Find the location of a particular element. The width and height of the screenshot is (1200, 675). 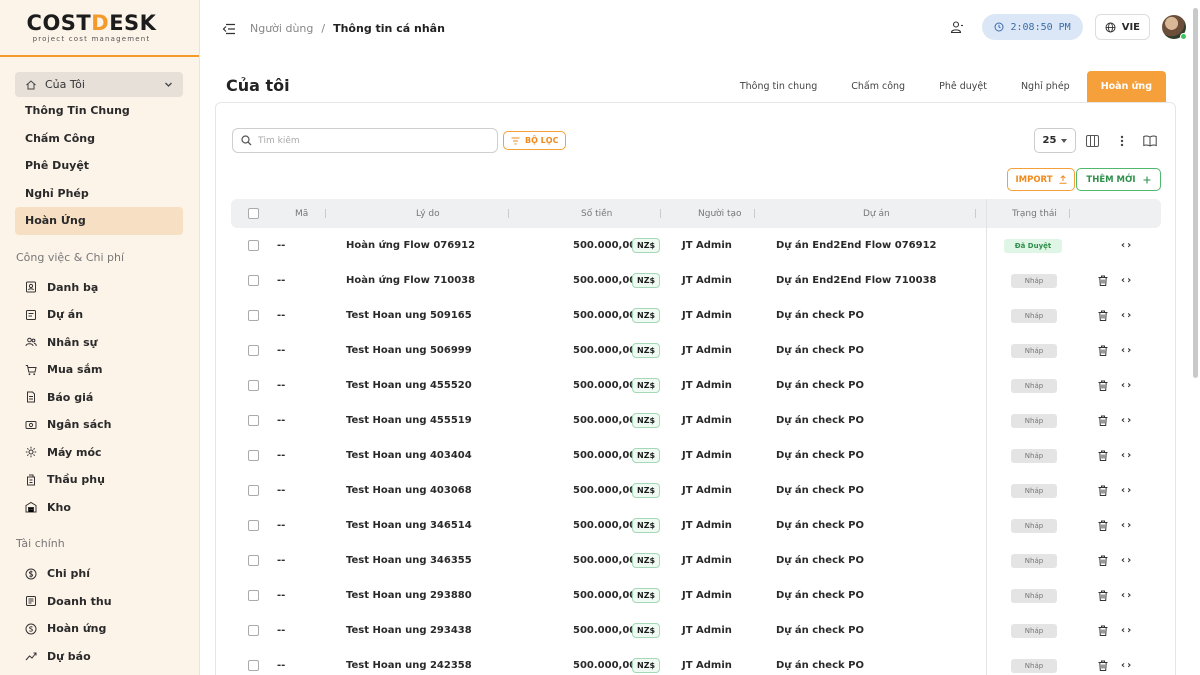

breadcrumb-parent: Người dùng is located at coordinates (281, 28).